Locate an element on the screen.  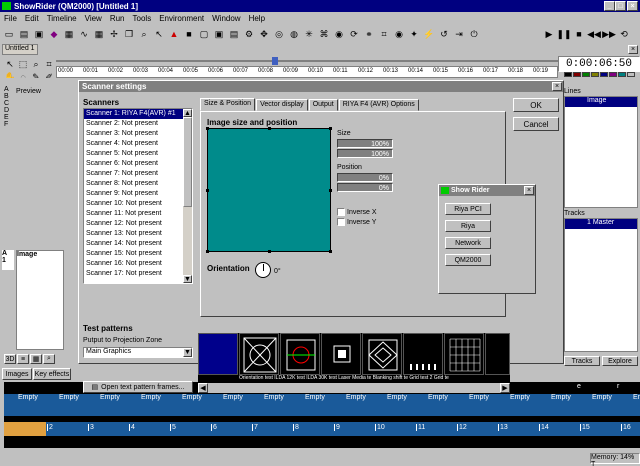
tab-key-effects: Key effects is located at coordinates (52, 374).